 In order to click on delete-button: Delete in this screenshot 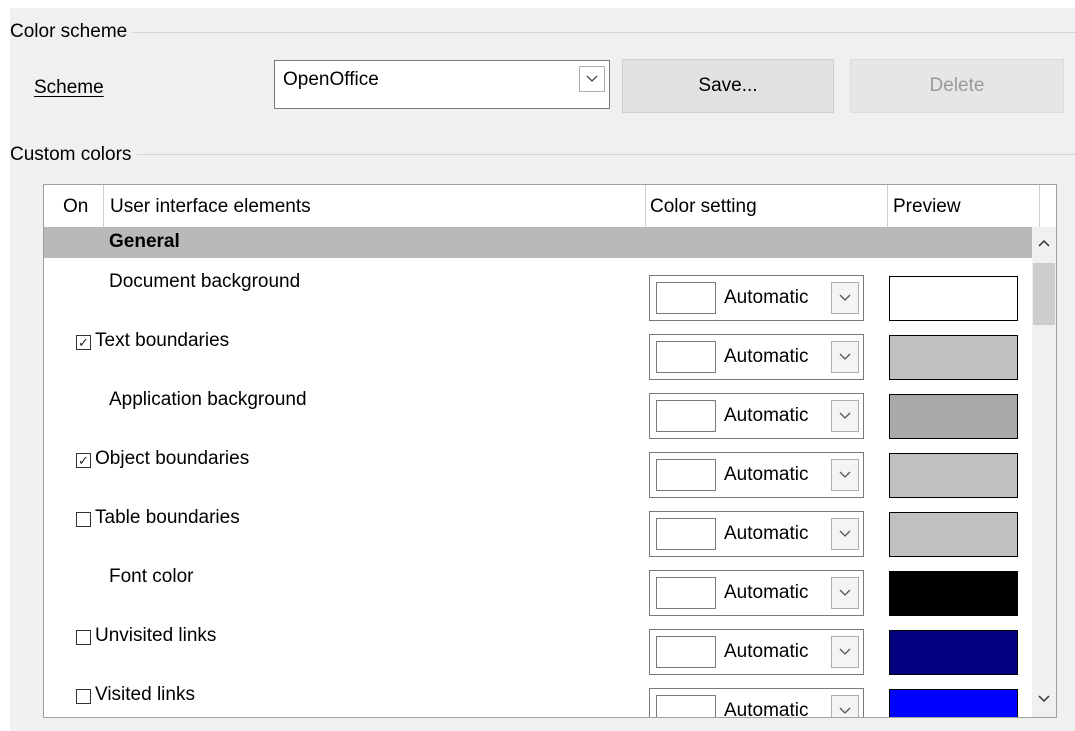, I will do `click(957, 86)`.